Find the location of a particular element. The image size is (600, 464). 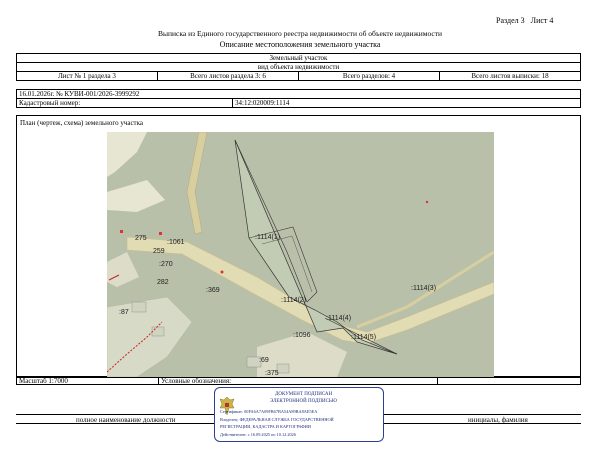

object-type: Земельный участок is located at coordinates (298, 58).